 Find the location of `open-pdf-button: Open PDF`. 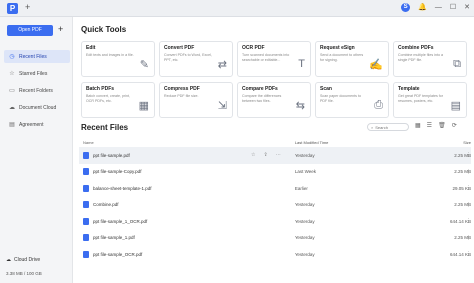

open-pdf-button: Open PDF is located at coordinates (30, 30).